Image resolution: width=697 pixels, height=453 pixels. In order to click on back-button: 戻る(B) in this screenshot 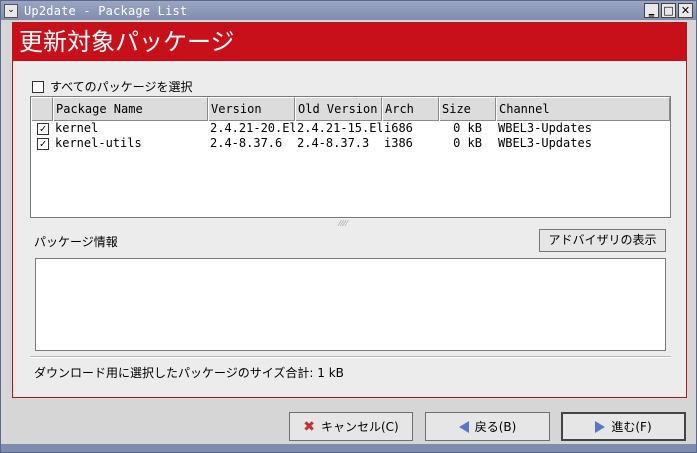, I will do `click(487, 426)`.